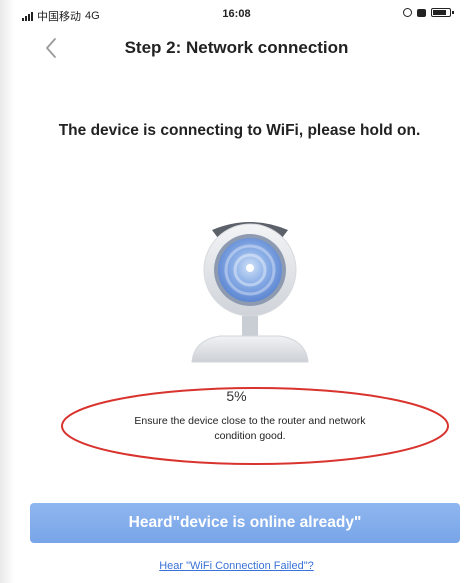 The image size is (473, 583). Describe the element at coordinates (250, 292) in the screenshot. I see `webcam-icon` at that location.